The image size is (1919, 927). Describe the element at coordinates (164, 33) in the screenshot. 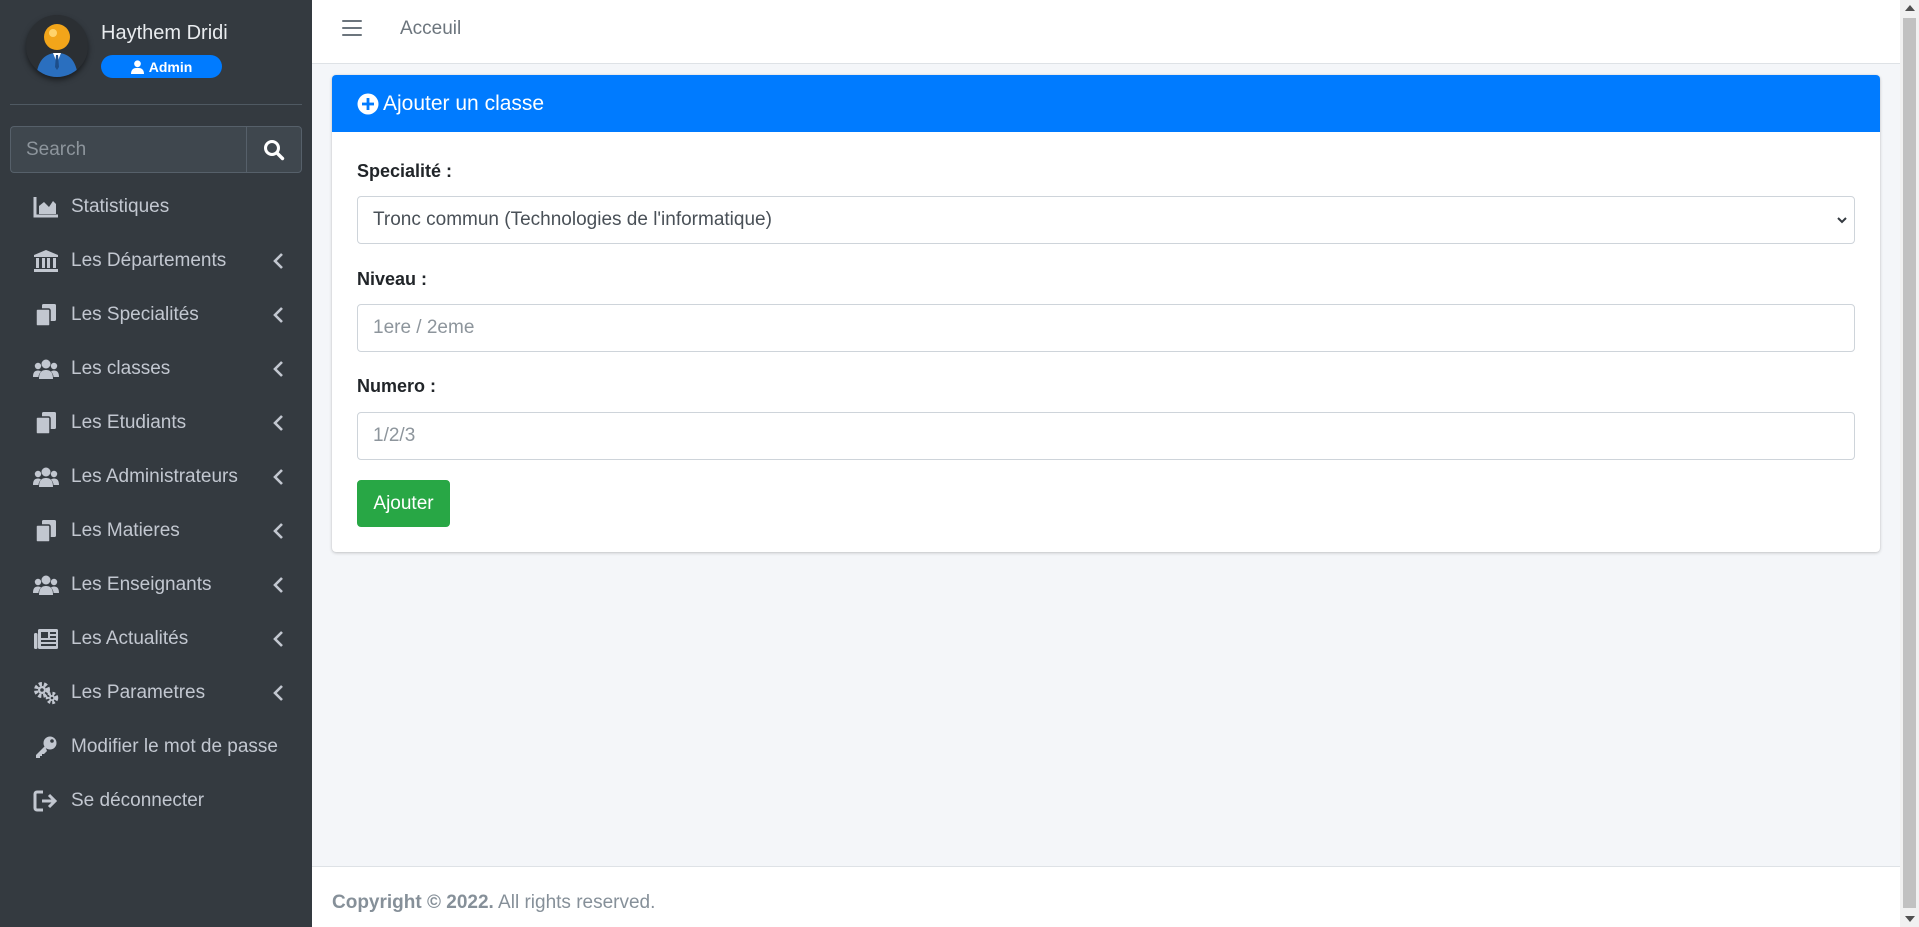

I see `user-name: Haythem Dridi` at that location.